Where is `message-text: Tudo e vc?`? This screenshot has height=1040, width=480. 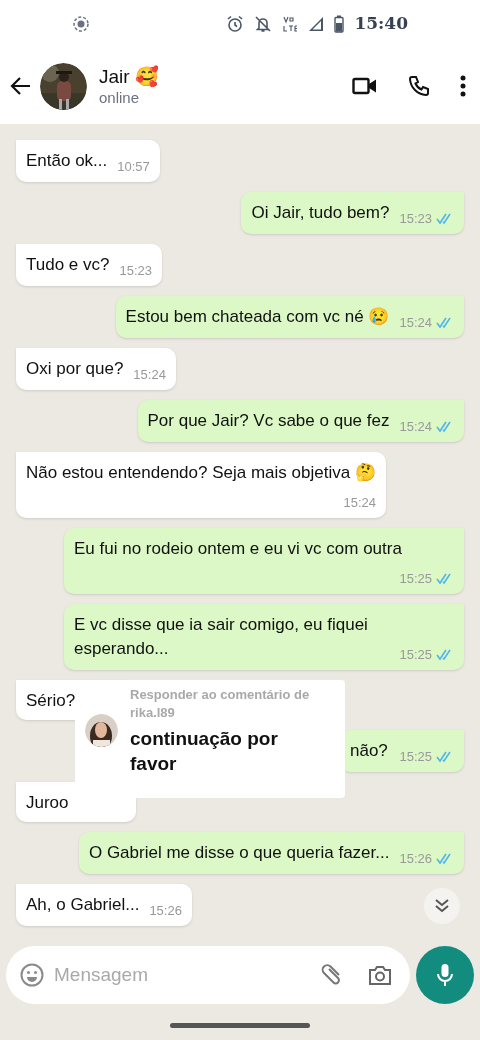
message-text: Tudo e vc? is located at coordinates (68, 264).